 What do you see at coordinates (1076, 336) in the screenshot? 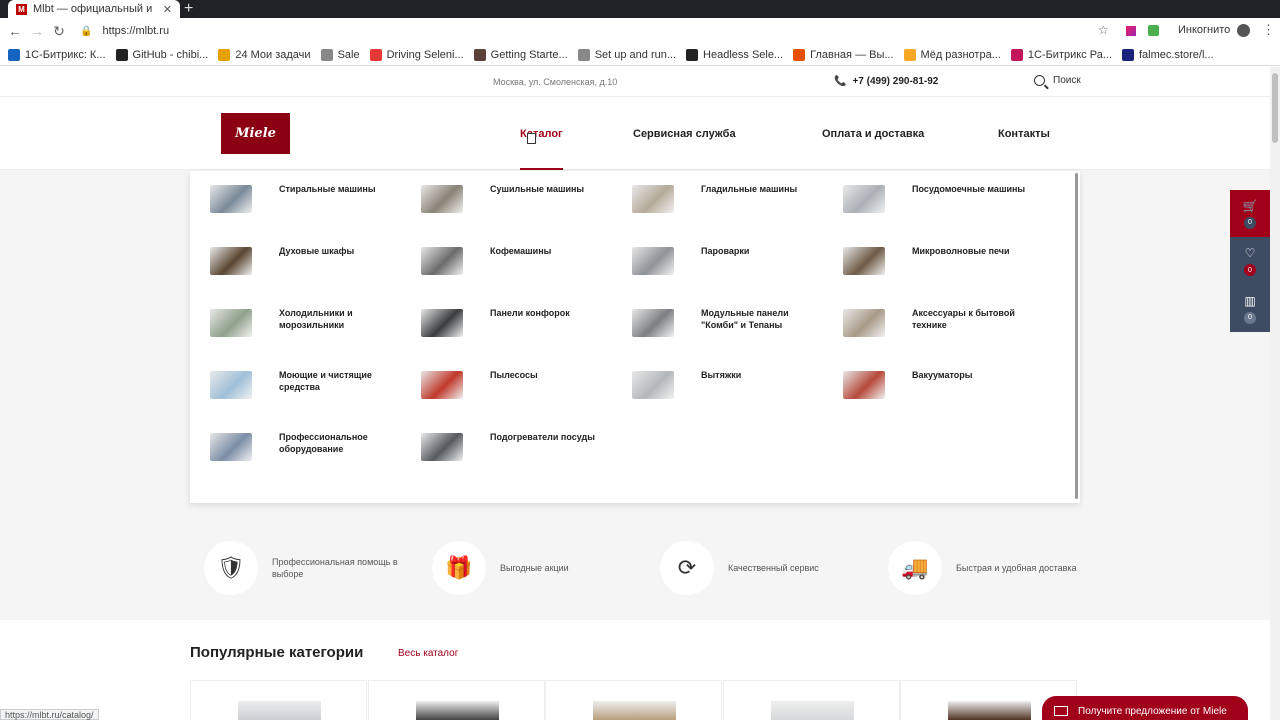
I see `dropdown-scrollbar` at bounding box center [1076, 336].